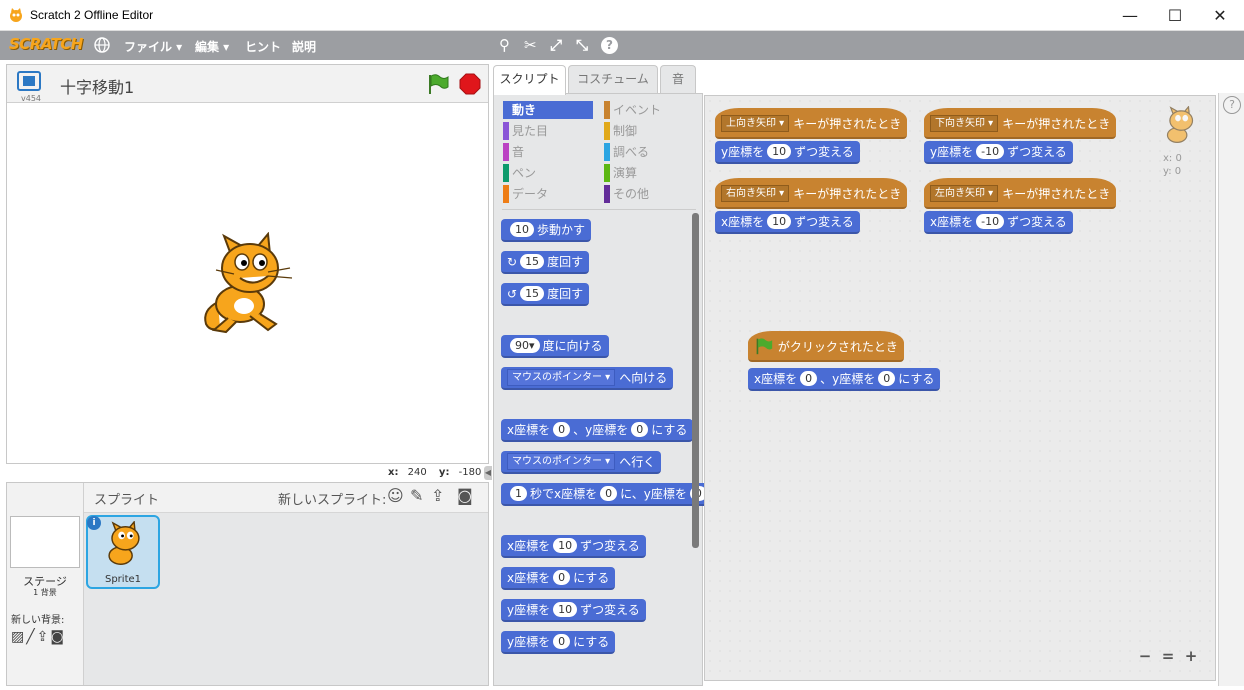  Describe the element at coordinates (31, 637) in the screenshot. I see `paint-backdrop-icon: ╱` at that location.